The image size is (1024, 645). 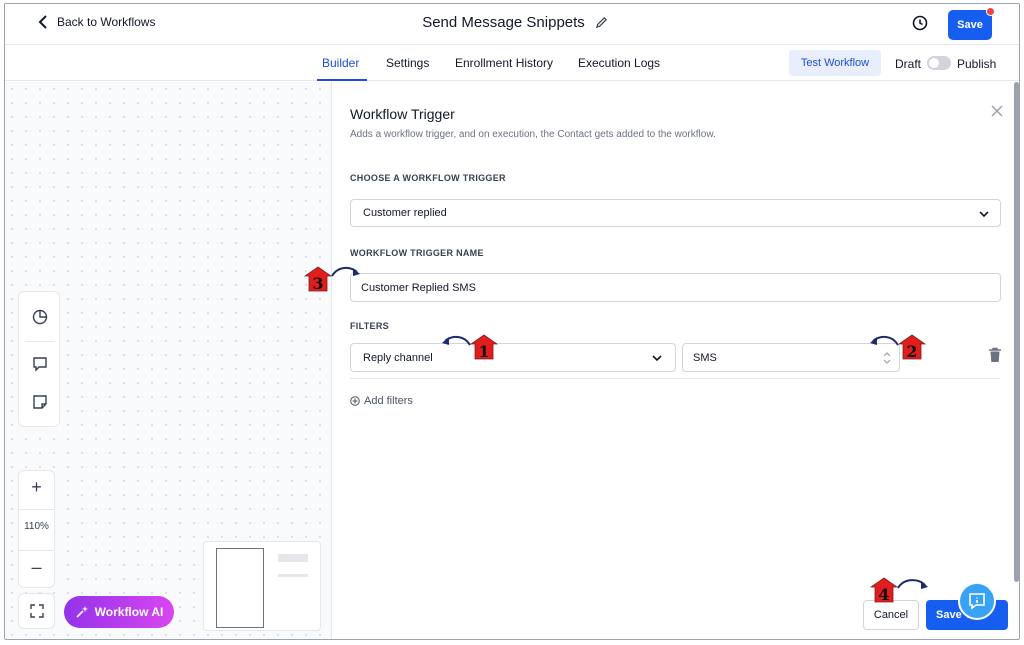 I want to click on save-label: Save, so click(x=970, y=25).